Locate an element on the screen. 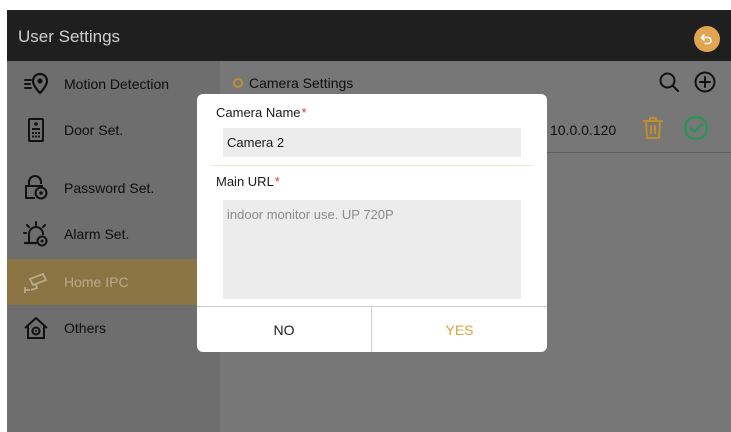  camera-name-field: Camera 2 is located at coordinates (372, 142).